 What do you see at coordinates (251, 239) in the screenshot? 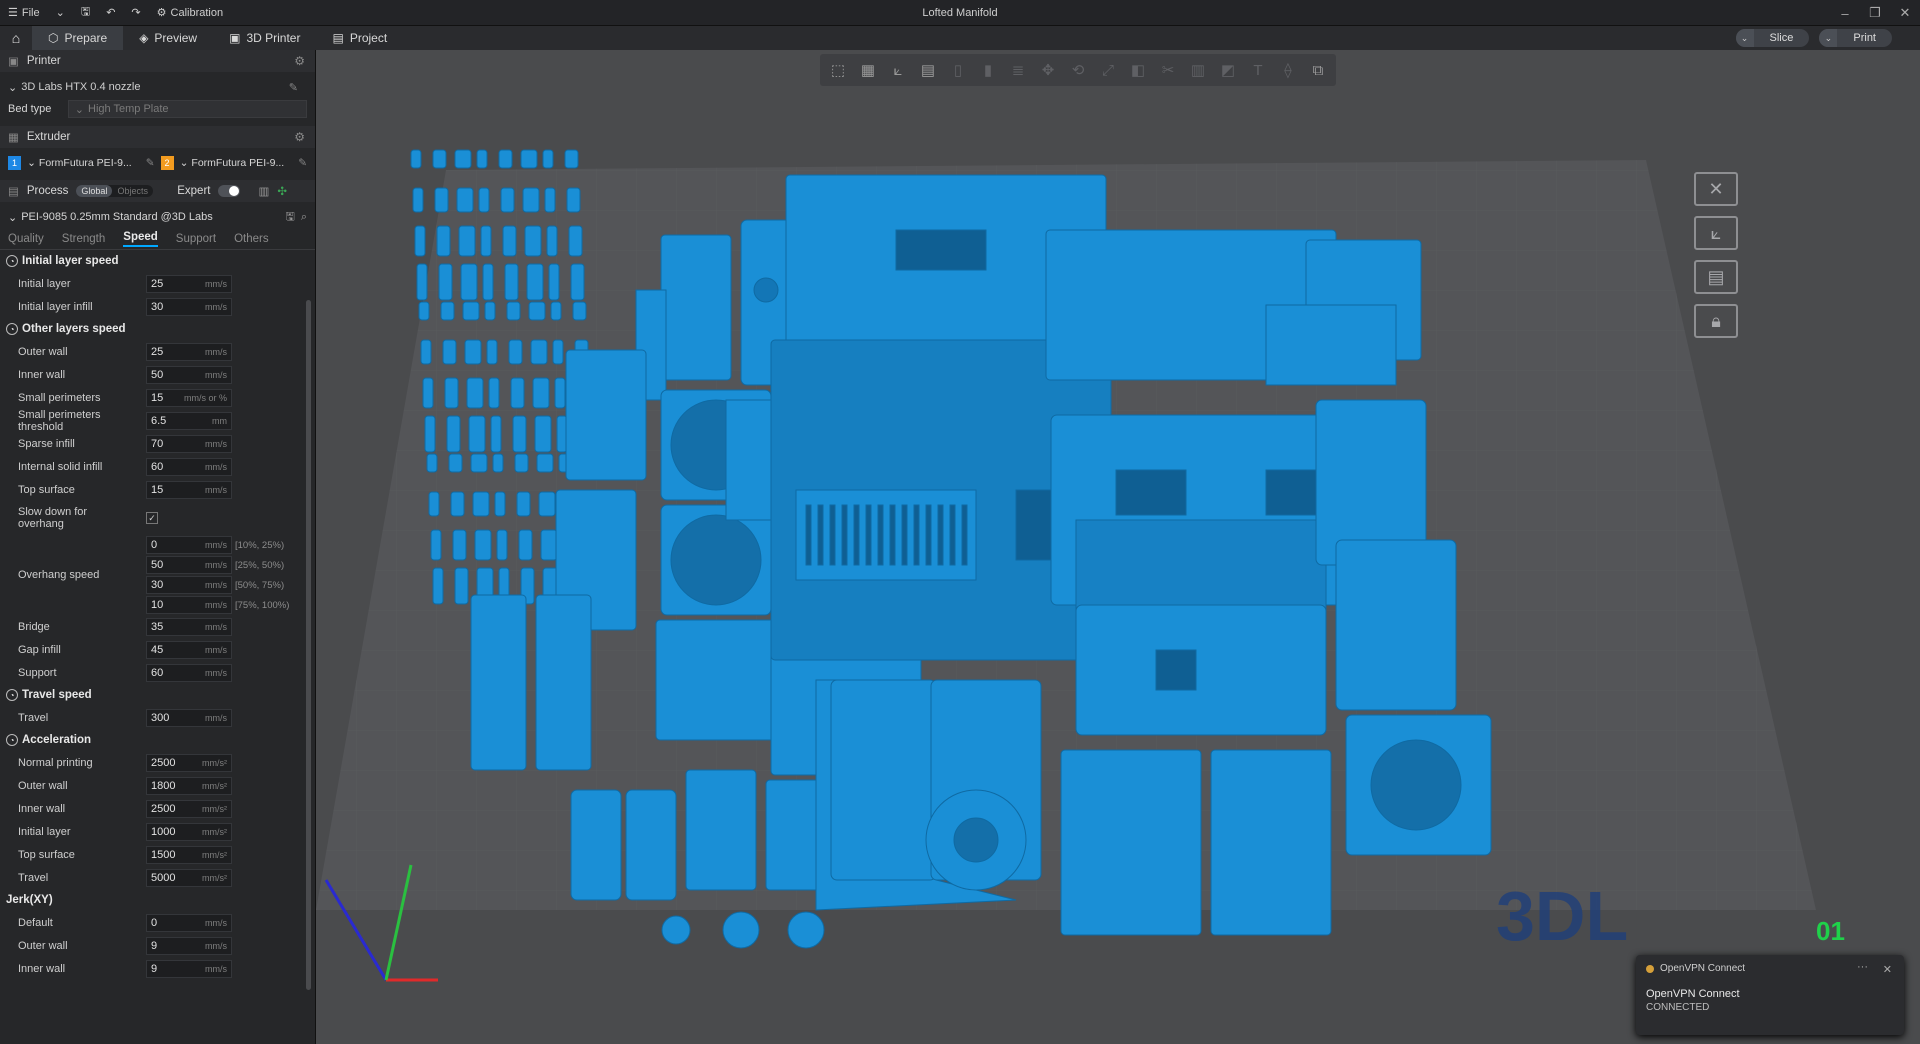
I see `subtab-others: Others` at bounding box center [251, 239].